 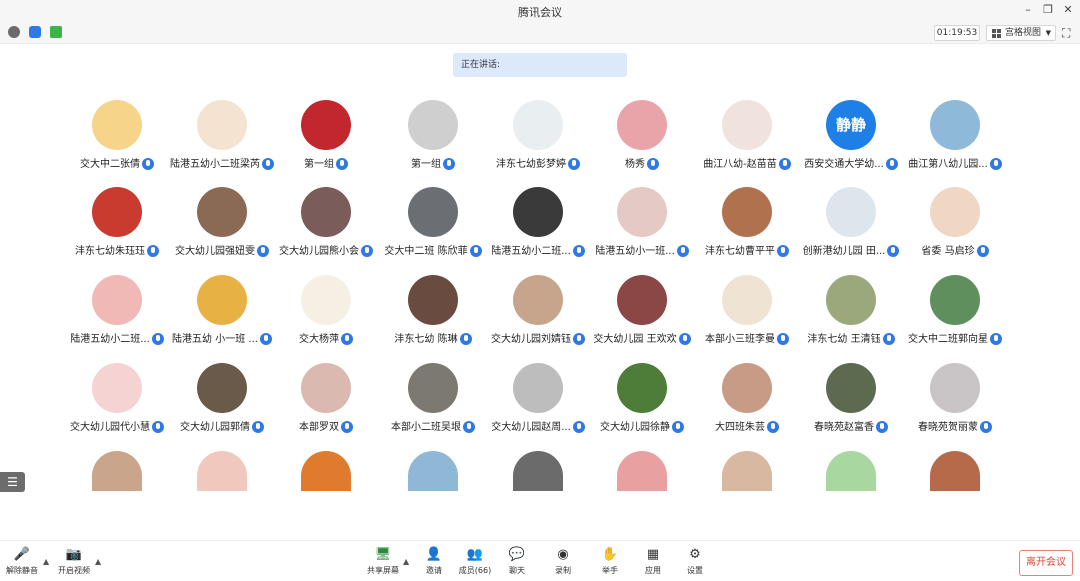 What do you see at coordinates (642, 403) in the screenshot?
I see `participant-tile: 交大幼儿园徐静` at bounding box center [642, 403].